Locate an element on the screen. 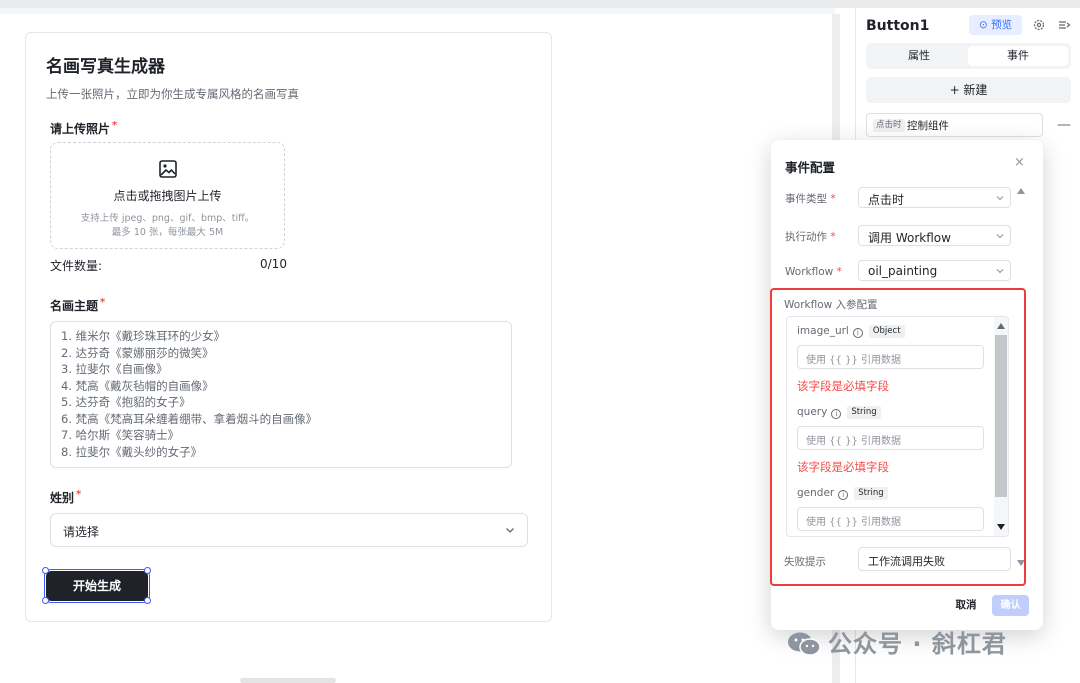  theme-line: 2. 达芬奇《蒙娜丽莎的微笑》 is located at coordinates (137, 352).